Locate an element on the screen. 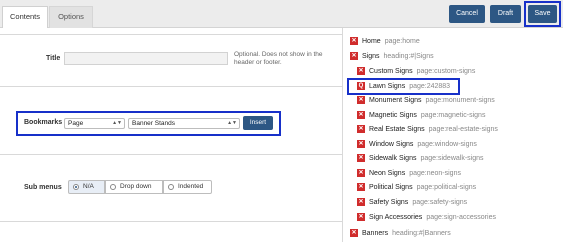 The image size is (563, 242). bookmark-type-select: Page ▲▼ is located at coordinates (94, 123).